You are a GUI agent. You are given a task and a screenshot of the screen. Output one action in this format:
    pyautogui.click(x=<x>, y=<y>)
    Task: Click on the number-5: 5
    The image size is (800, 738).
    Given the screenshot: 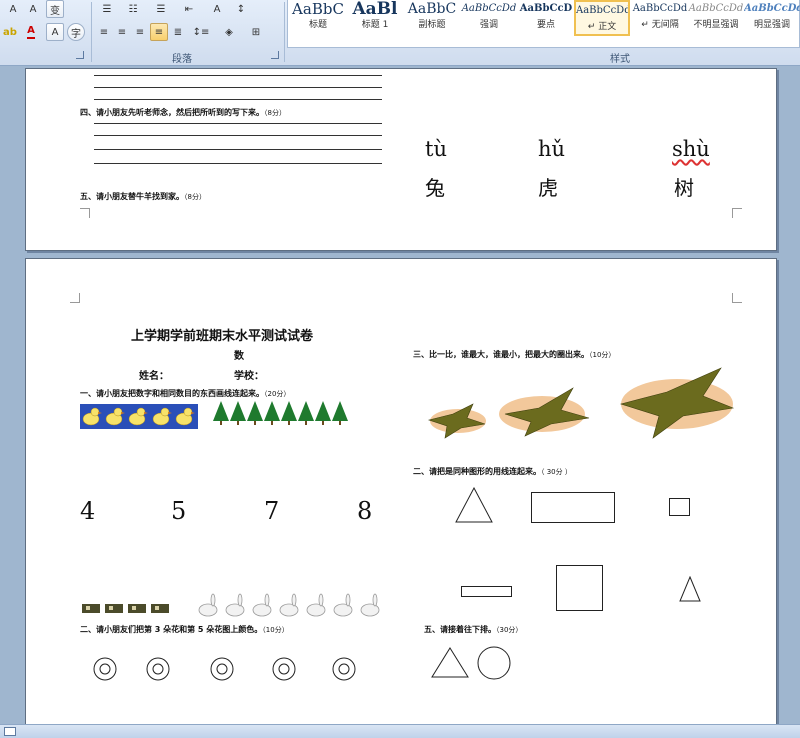 What is the action you would take?
    pyautogui.click(x=179, y=511)
    